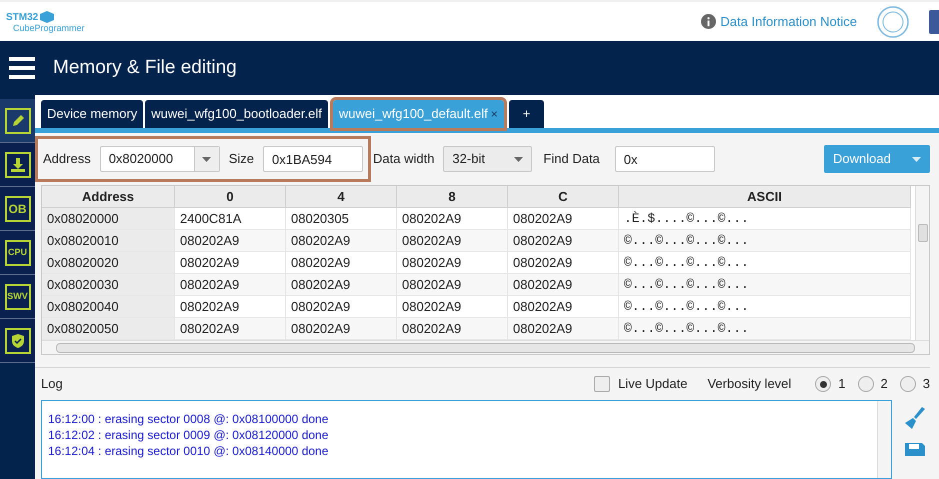 This screenshot has width=939, height=479. What do you see at coordinates (915, 449) in the screenshot?
I see `save-icon` at bounding box center [915, 449].